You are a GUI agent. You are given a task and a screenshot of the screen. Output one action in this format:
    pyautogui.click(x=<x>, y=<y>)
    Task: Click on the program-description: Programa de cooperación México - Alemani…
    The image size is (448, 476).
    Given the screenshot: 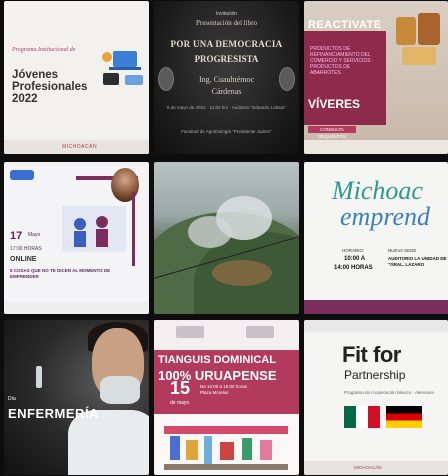 What is the action you would take?
    pyautogui.click(x=389, y=392)
    